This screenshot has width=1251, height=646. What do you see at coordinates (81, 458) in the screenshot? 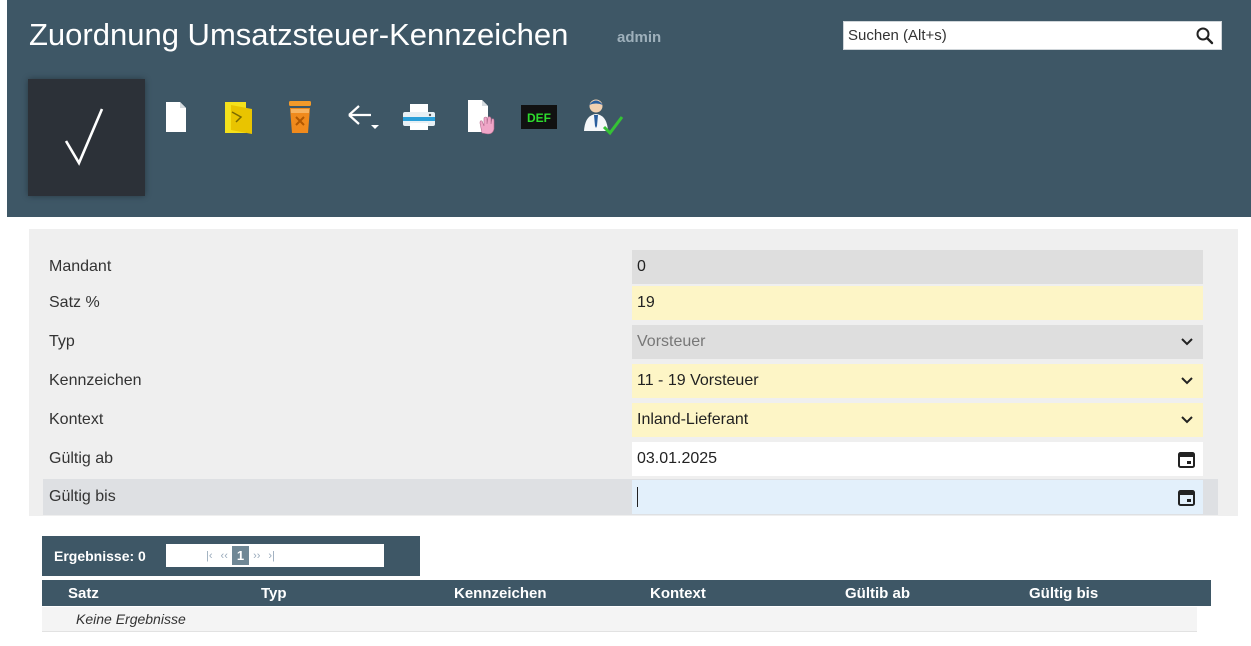
I see `gueltig-ab-label: Gültig ab` at bounding box center [81, 458].